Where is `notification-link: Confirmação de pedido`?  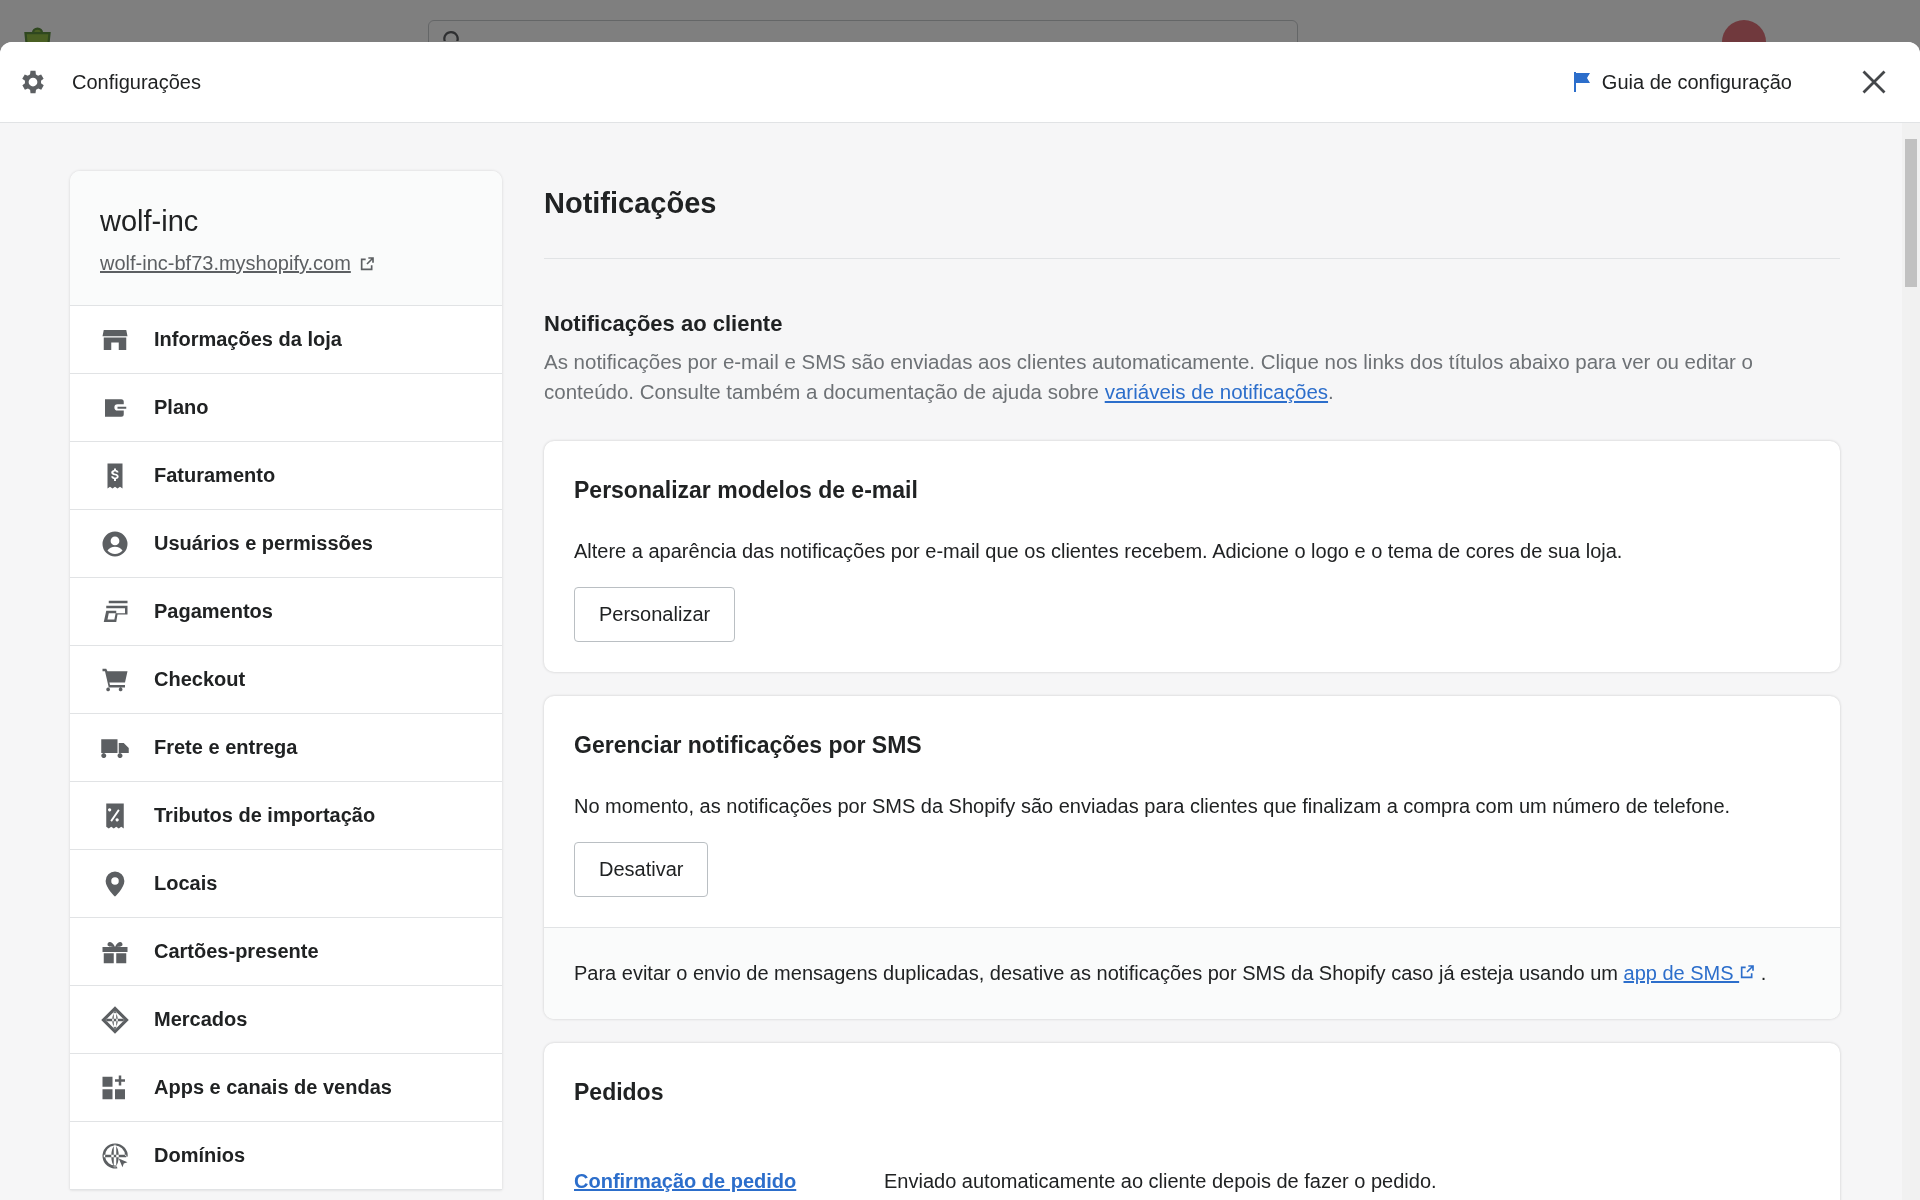 notification-link: Confirmação de pedido is located at coordinates (729, 1181).